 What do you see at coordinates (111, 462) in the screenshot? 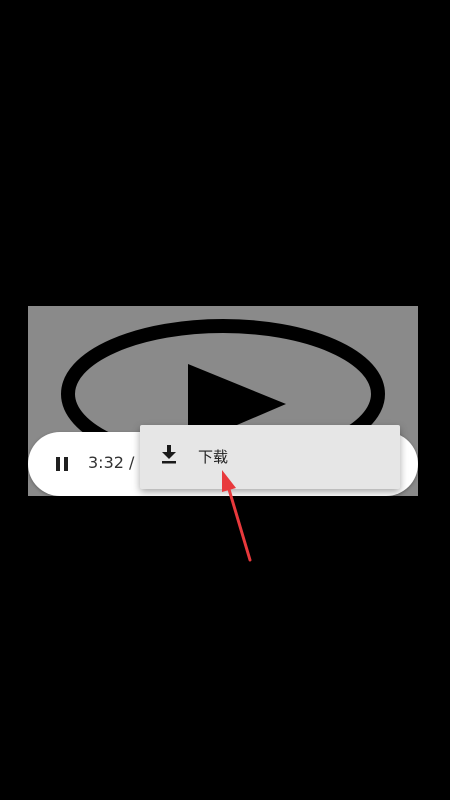
I see `current-time: 3:32 /` at bounding box center [111, 462].